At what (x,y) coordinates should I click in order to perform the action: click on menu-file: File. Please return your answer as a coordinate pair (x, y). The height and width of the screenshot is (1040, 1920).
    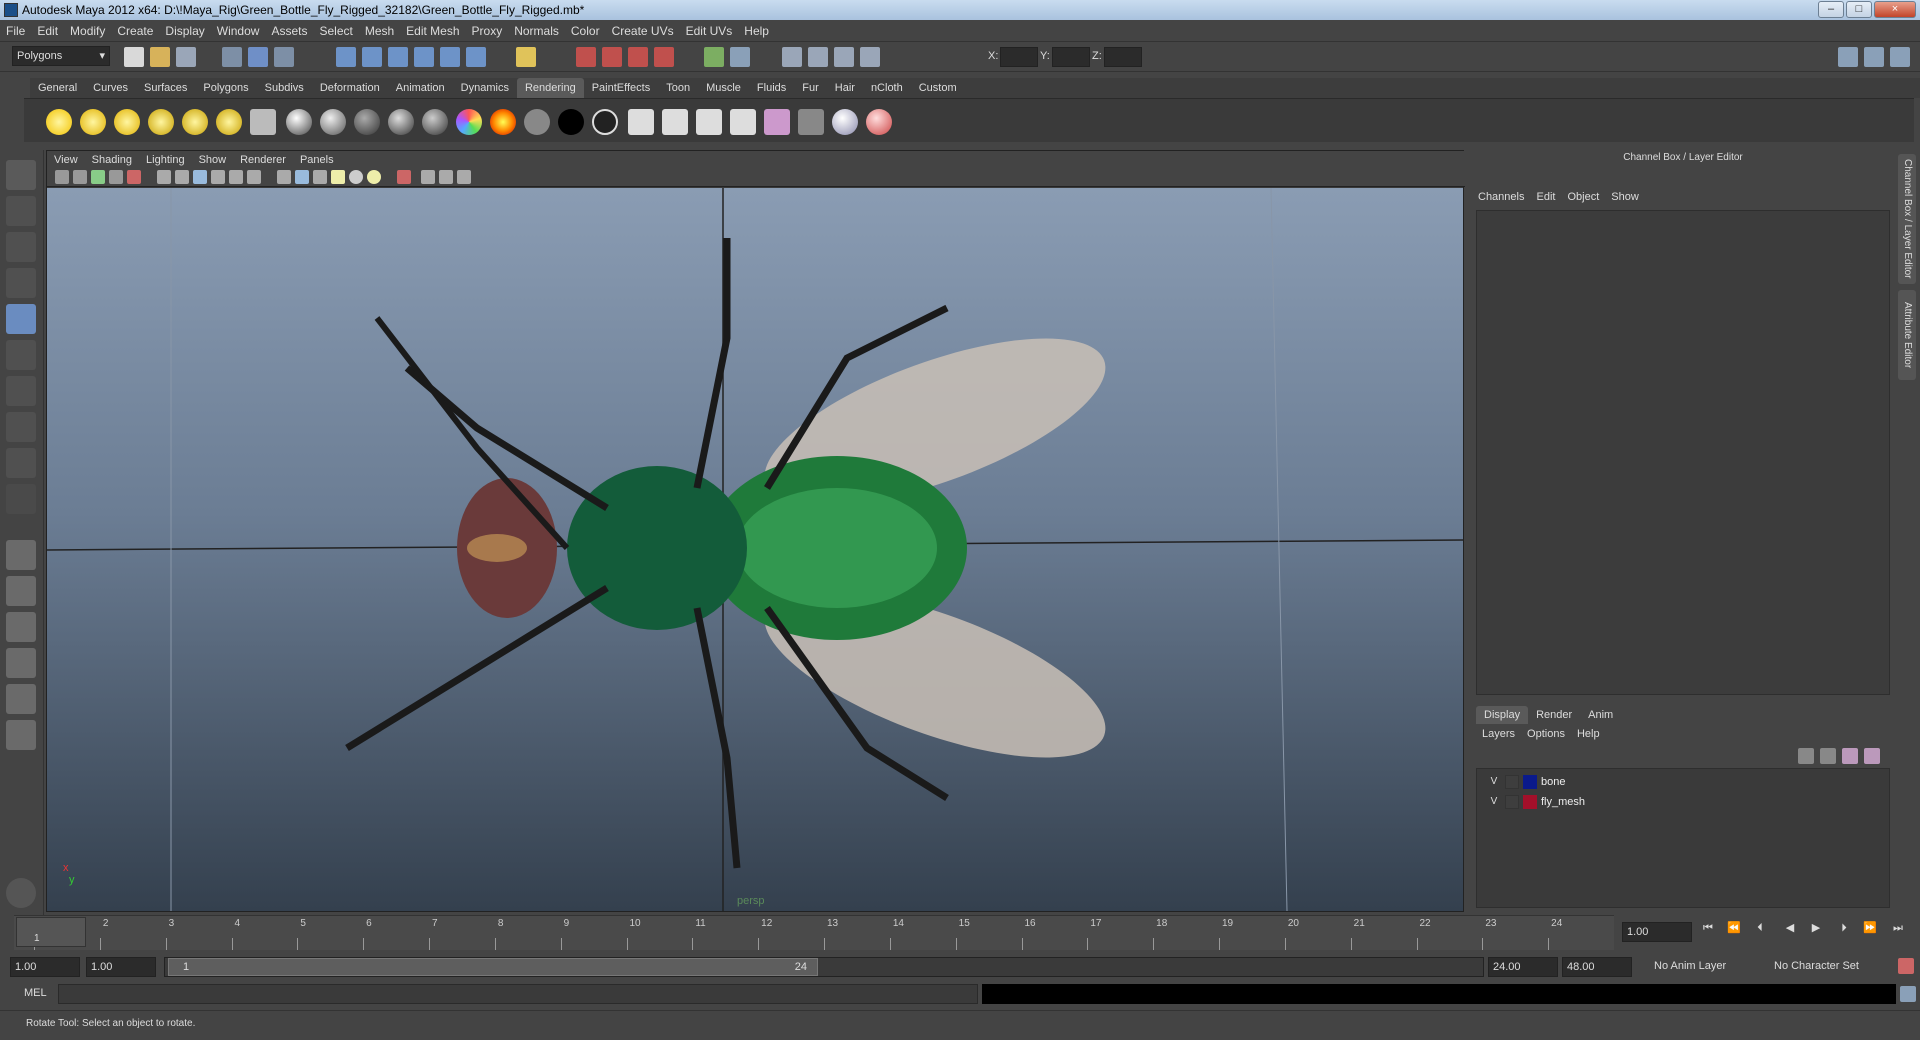
    Looking at the image, I should click on (15, 31).